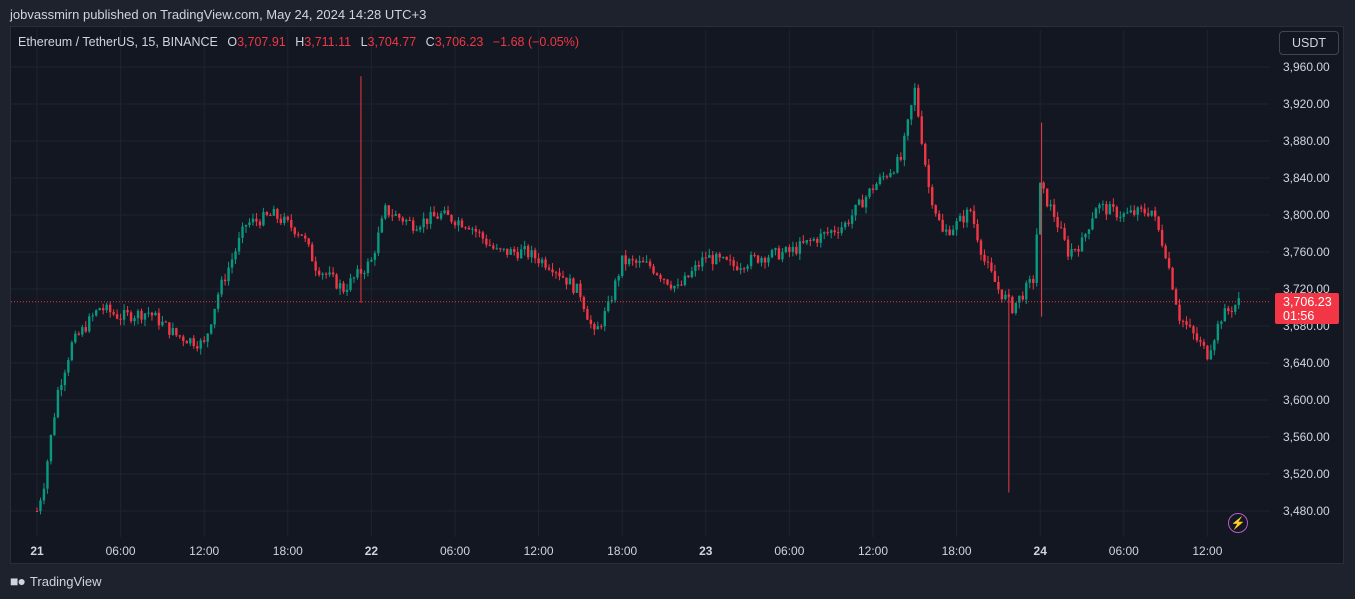  What do you see at coordinates (1238, 523) in the screenshot?
I see `lightning-icon: ⚡` at bounding box center [1238, 523].